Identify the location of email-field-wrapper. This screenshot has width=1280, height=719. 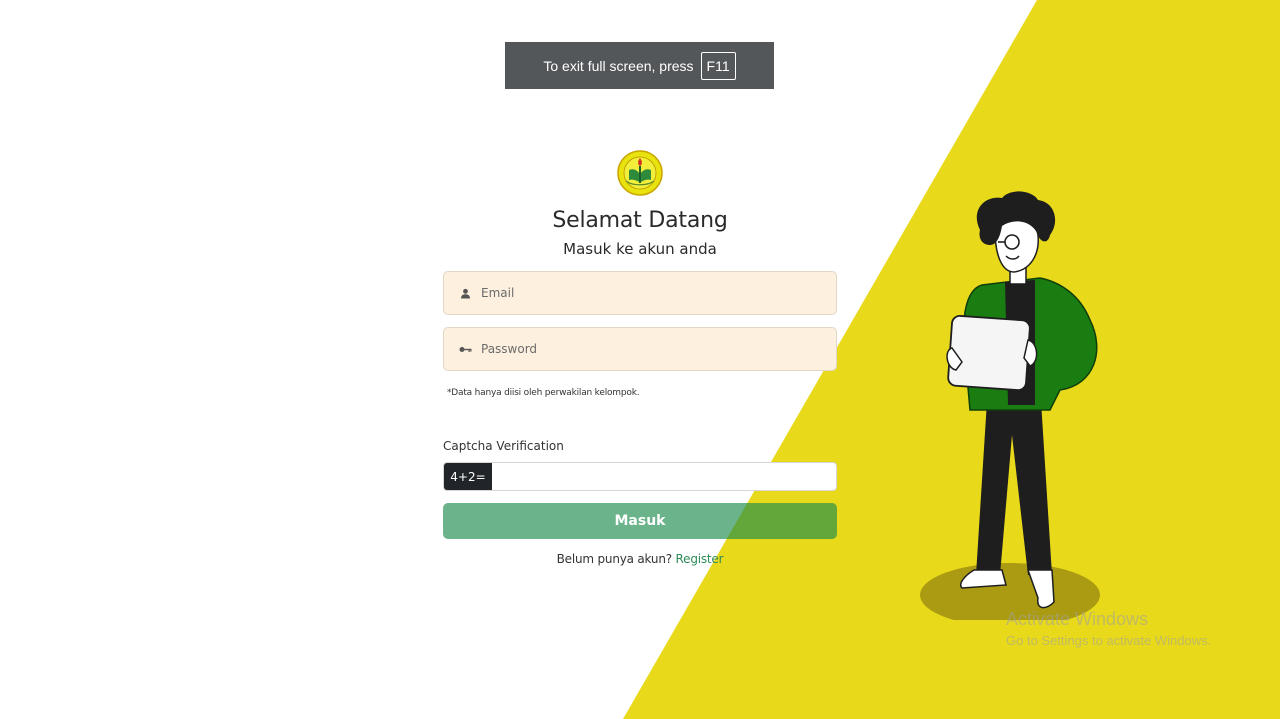
(640, 293).